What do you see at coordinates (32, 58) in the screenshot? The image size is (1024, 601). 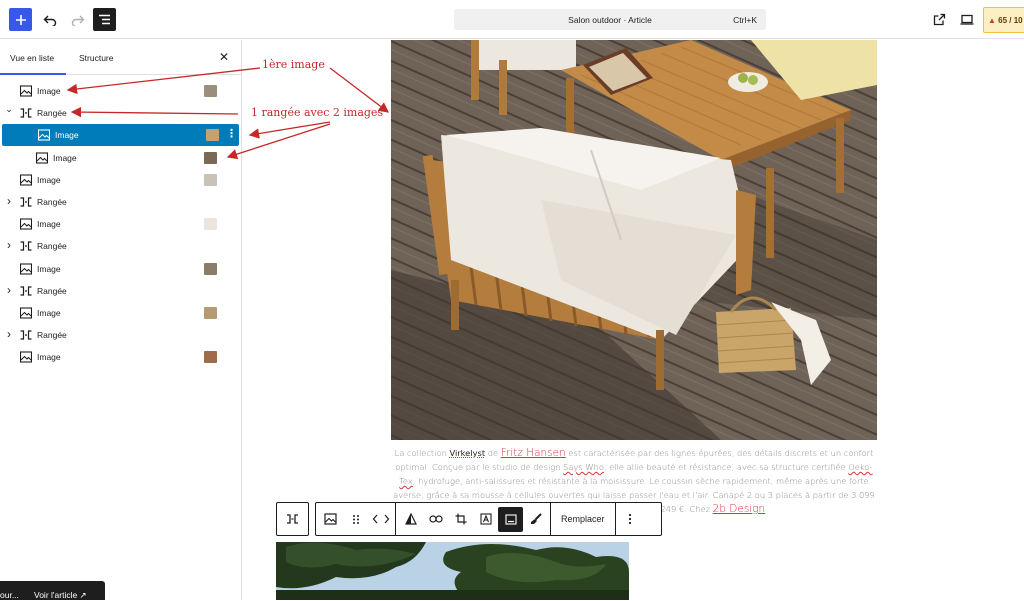 I see `tab-list-view: Vue en liste` at bounding box center [32, 58].